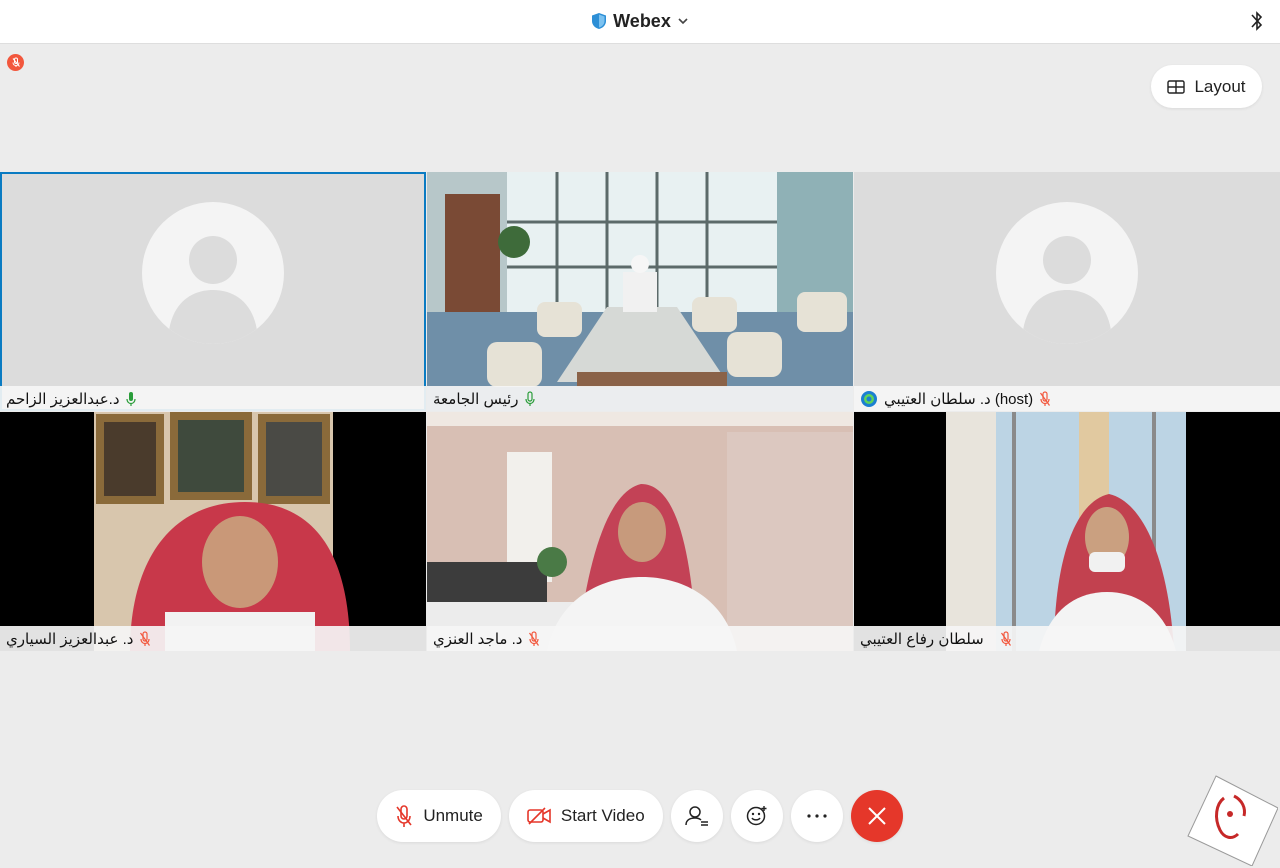 This screenshot has height=868, width=1280. What do you see at coordinates (539, 816) in the screenshot?
I see `video-off-icon` at bounding box center [539, 816].